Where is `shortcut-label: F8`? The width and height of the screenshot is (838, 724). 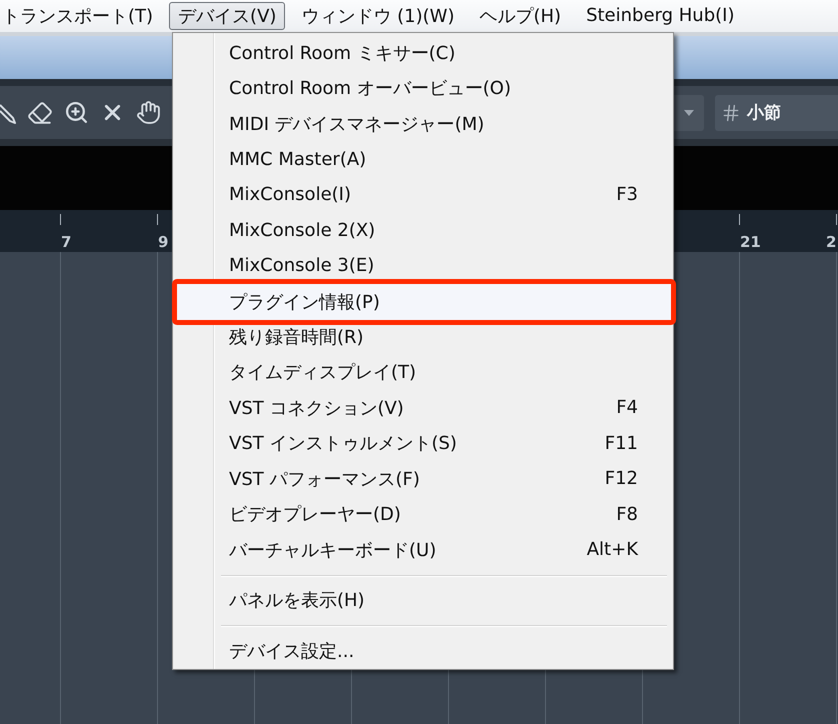 shortcut-label: F8 is located at coordinates (627, 514).